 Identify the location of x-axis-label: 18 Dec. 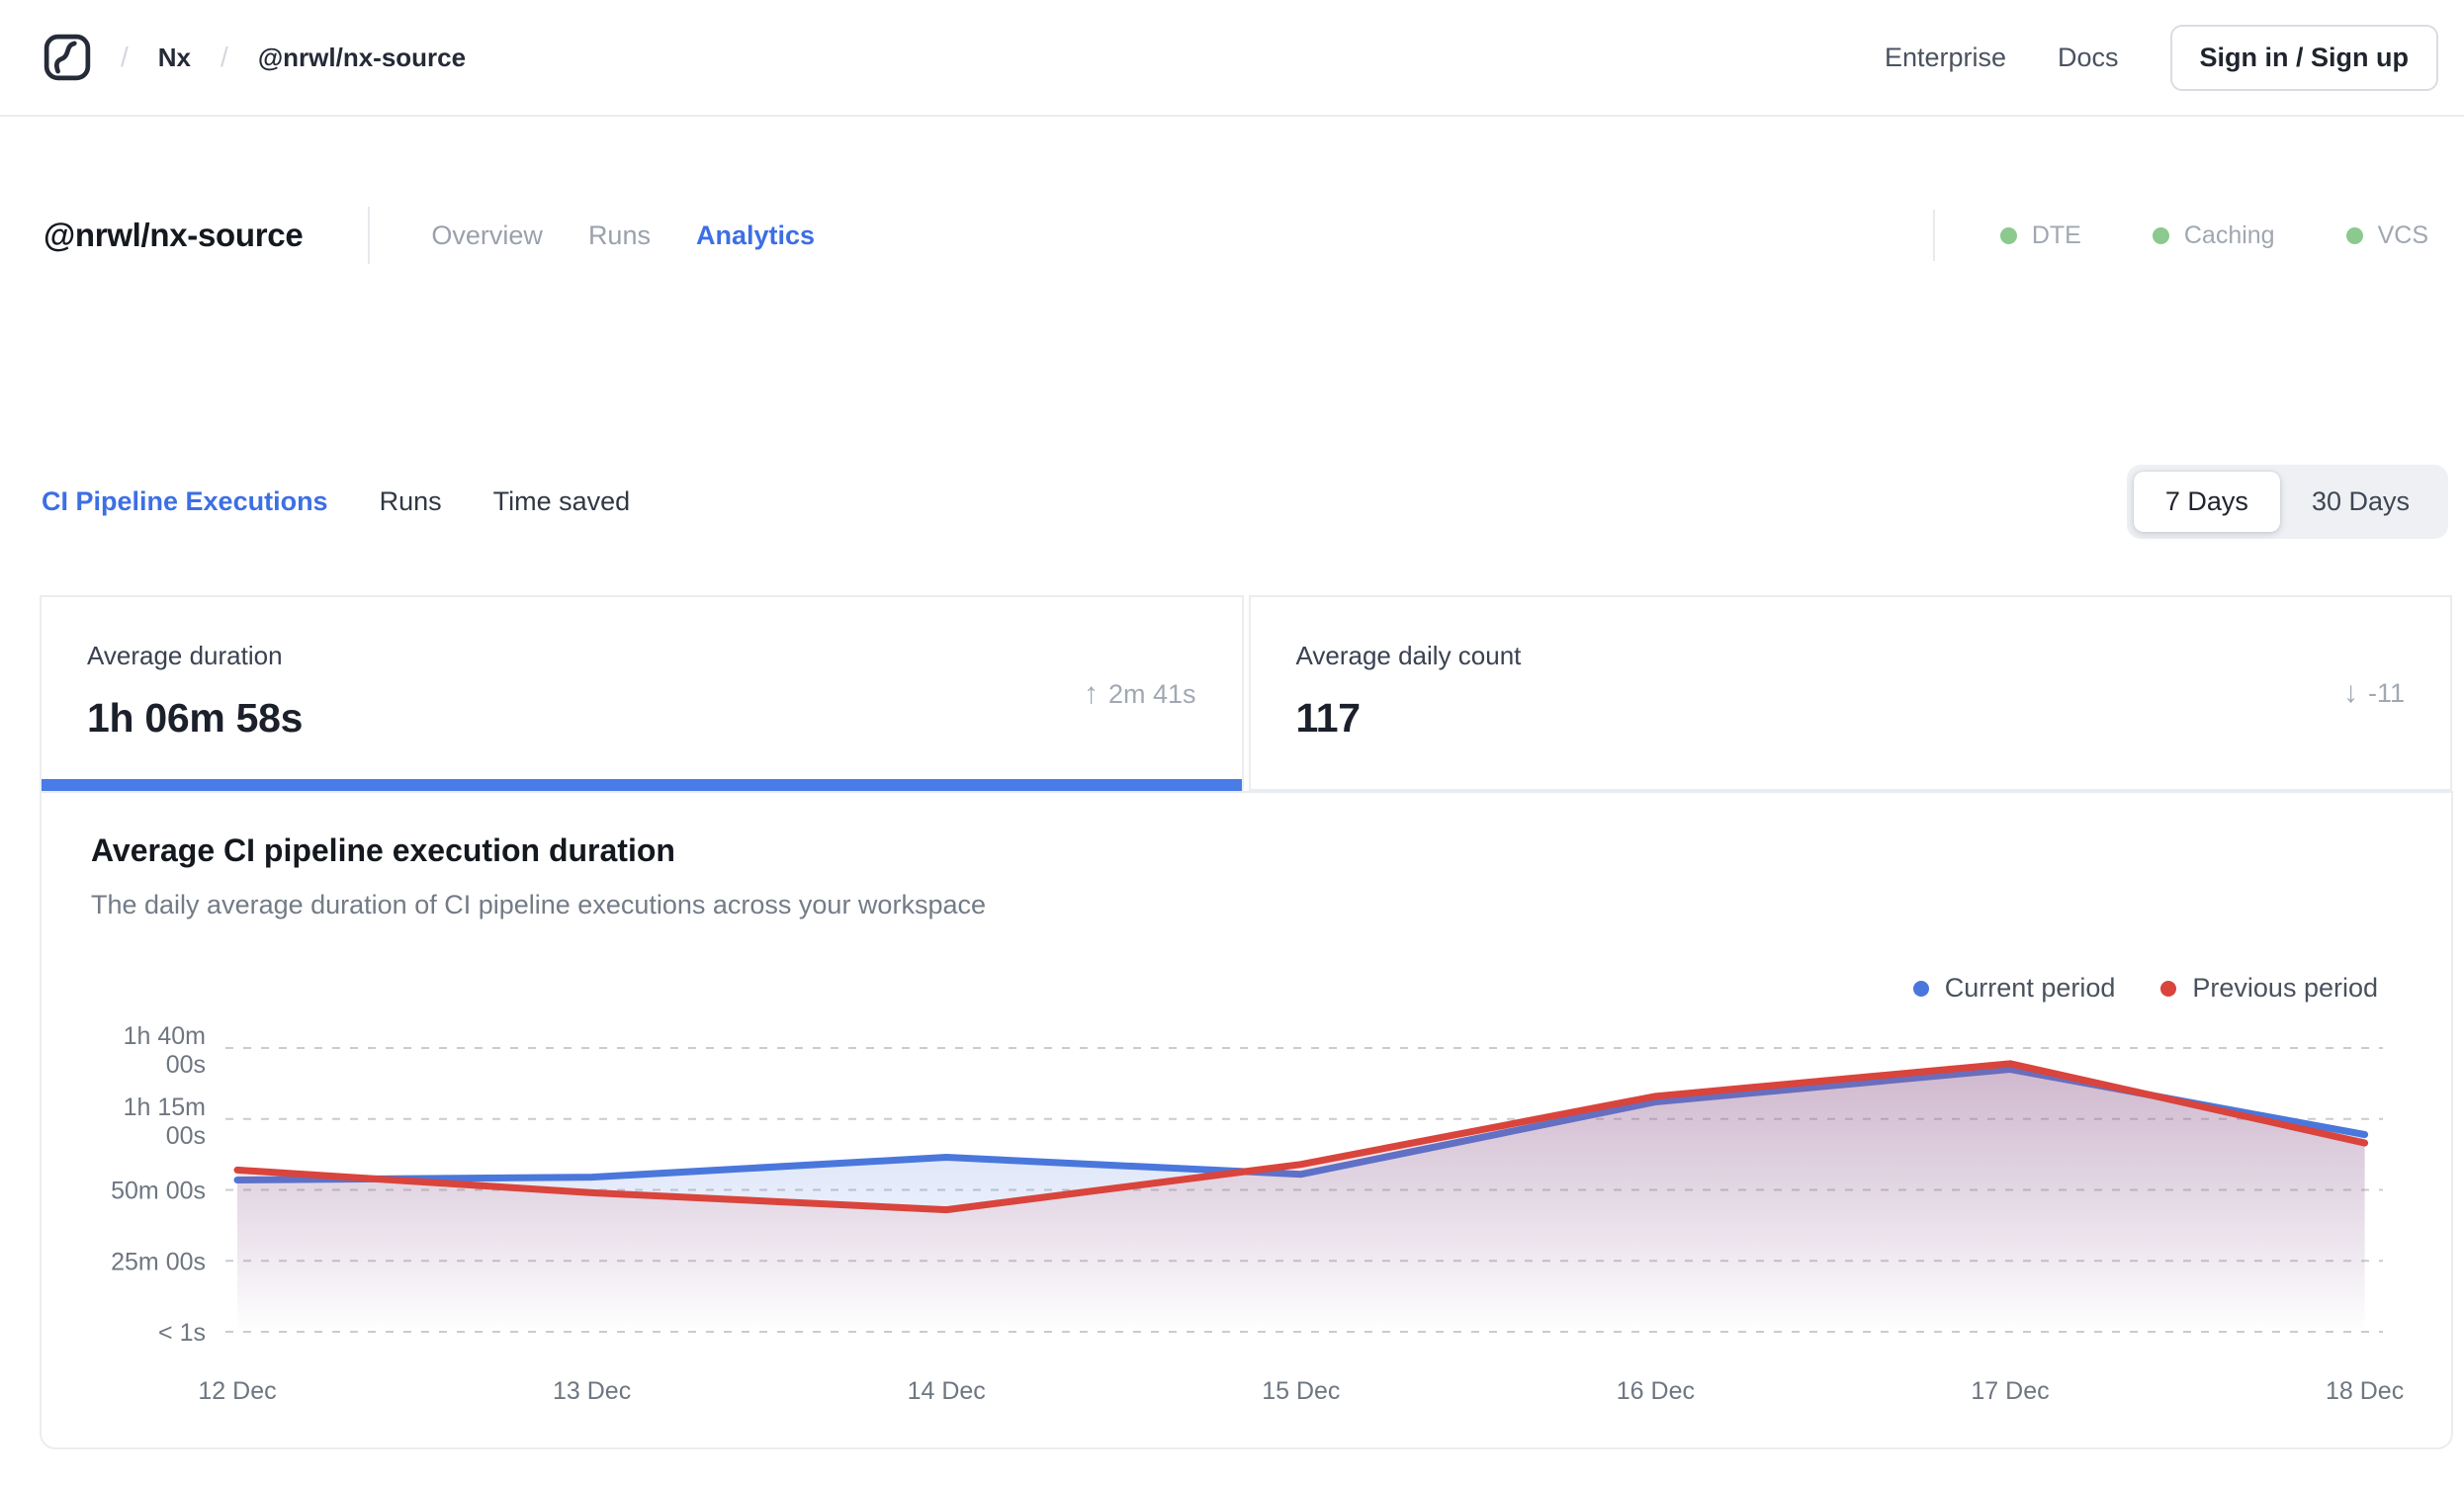
(2365, 1391).